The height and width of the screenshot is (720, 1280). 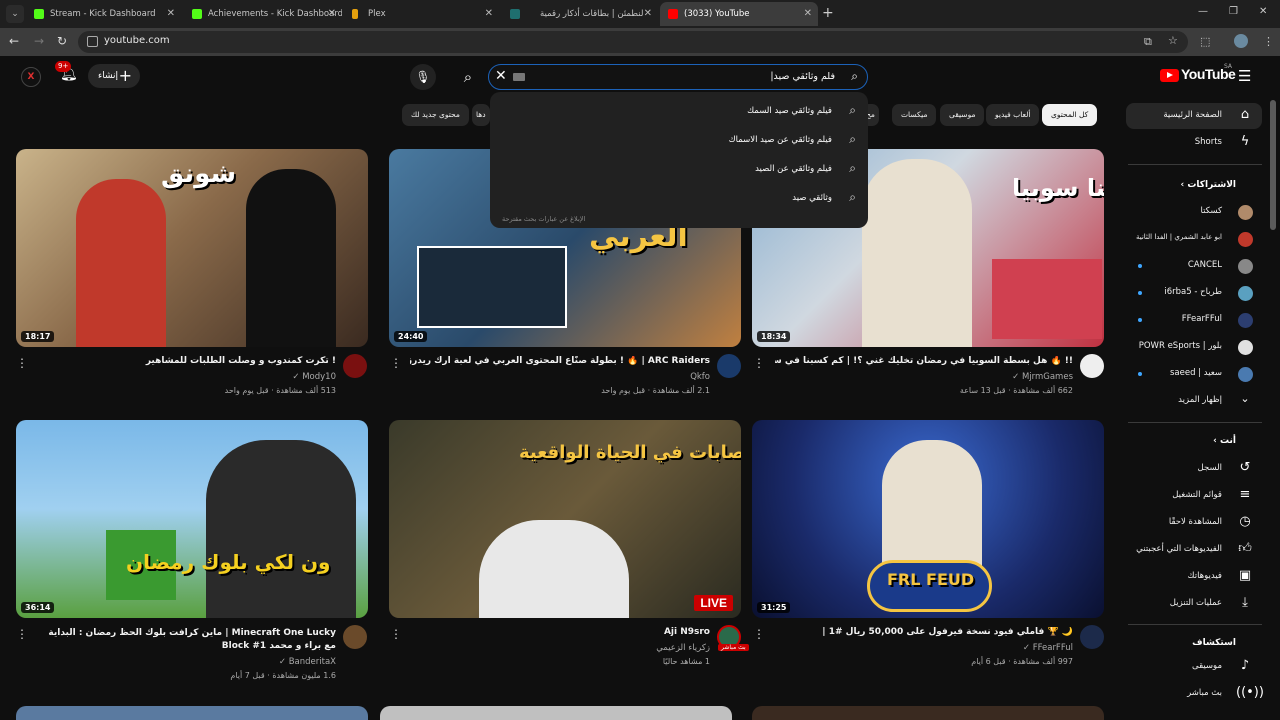 I want to click on video-thumbnail: شونق 18:17, so click(x=192, y=248).